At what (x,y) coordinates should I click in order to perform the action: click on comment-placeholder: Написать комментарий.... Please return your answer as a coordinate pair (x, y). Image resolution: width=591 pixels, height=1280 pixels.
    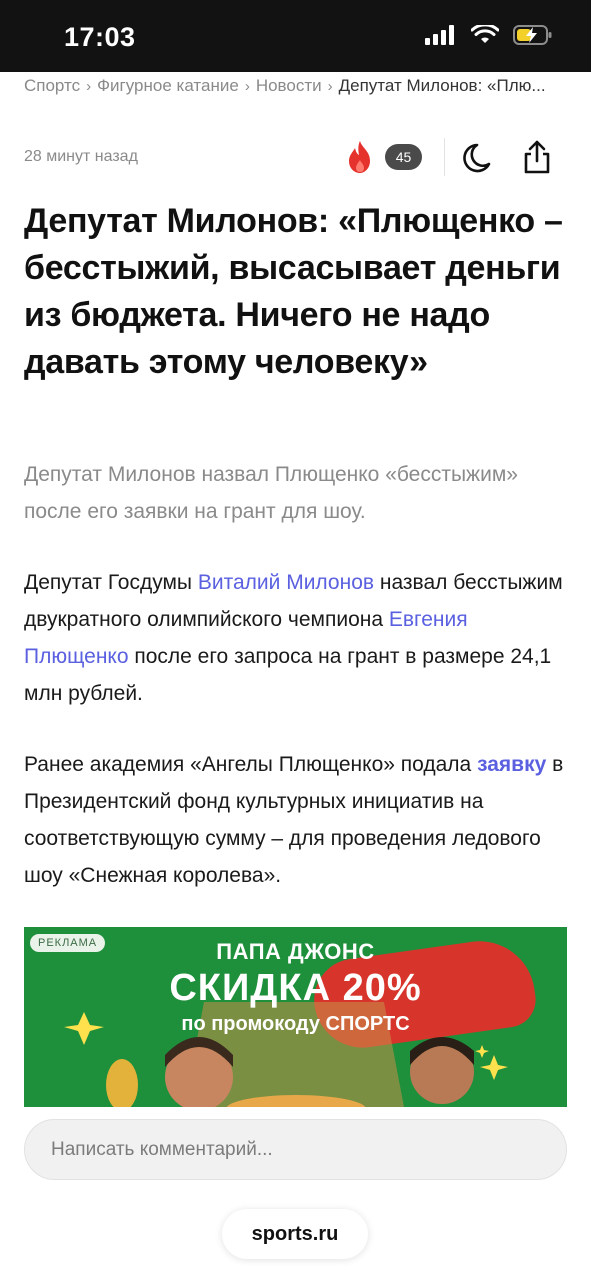
    Looking at the image, I should click on (162, 1149).